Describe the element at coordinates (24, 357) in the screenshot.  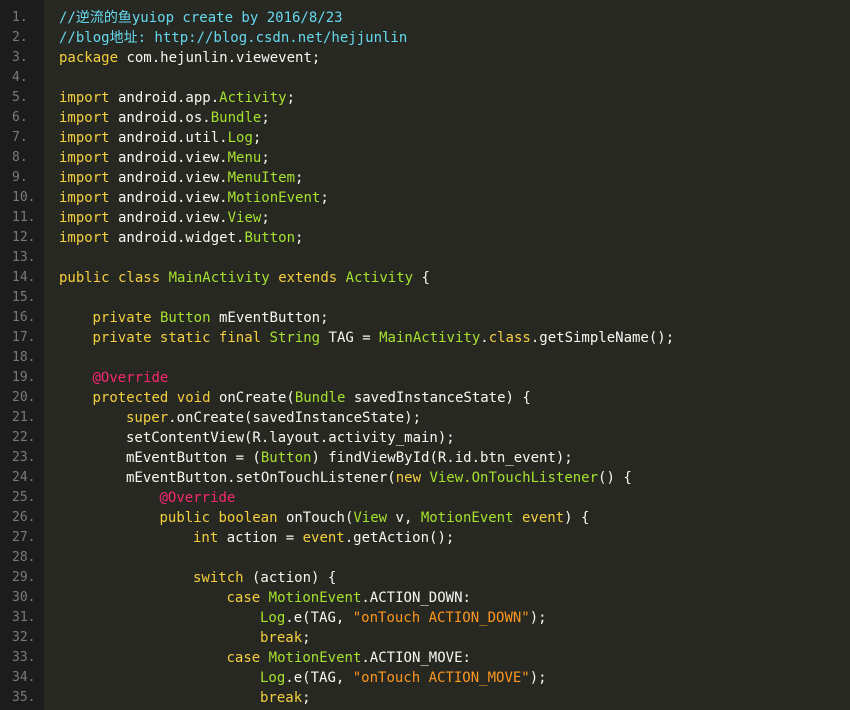
I see `line-number: 18.` at that location.